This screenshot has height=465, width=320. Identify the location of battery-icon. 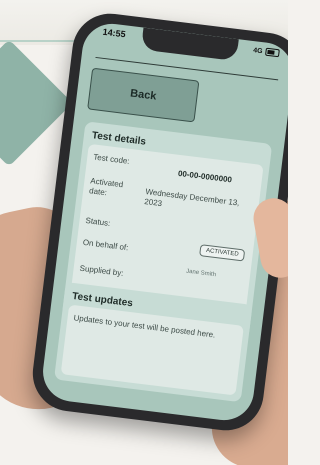
(272, 52).